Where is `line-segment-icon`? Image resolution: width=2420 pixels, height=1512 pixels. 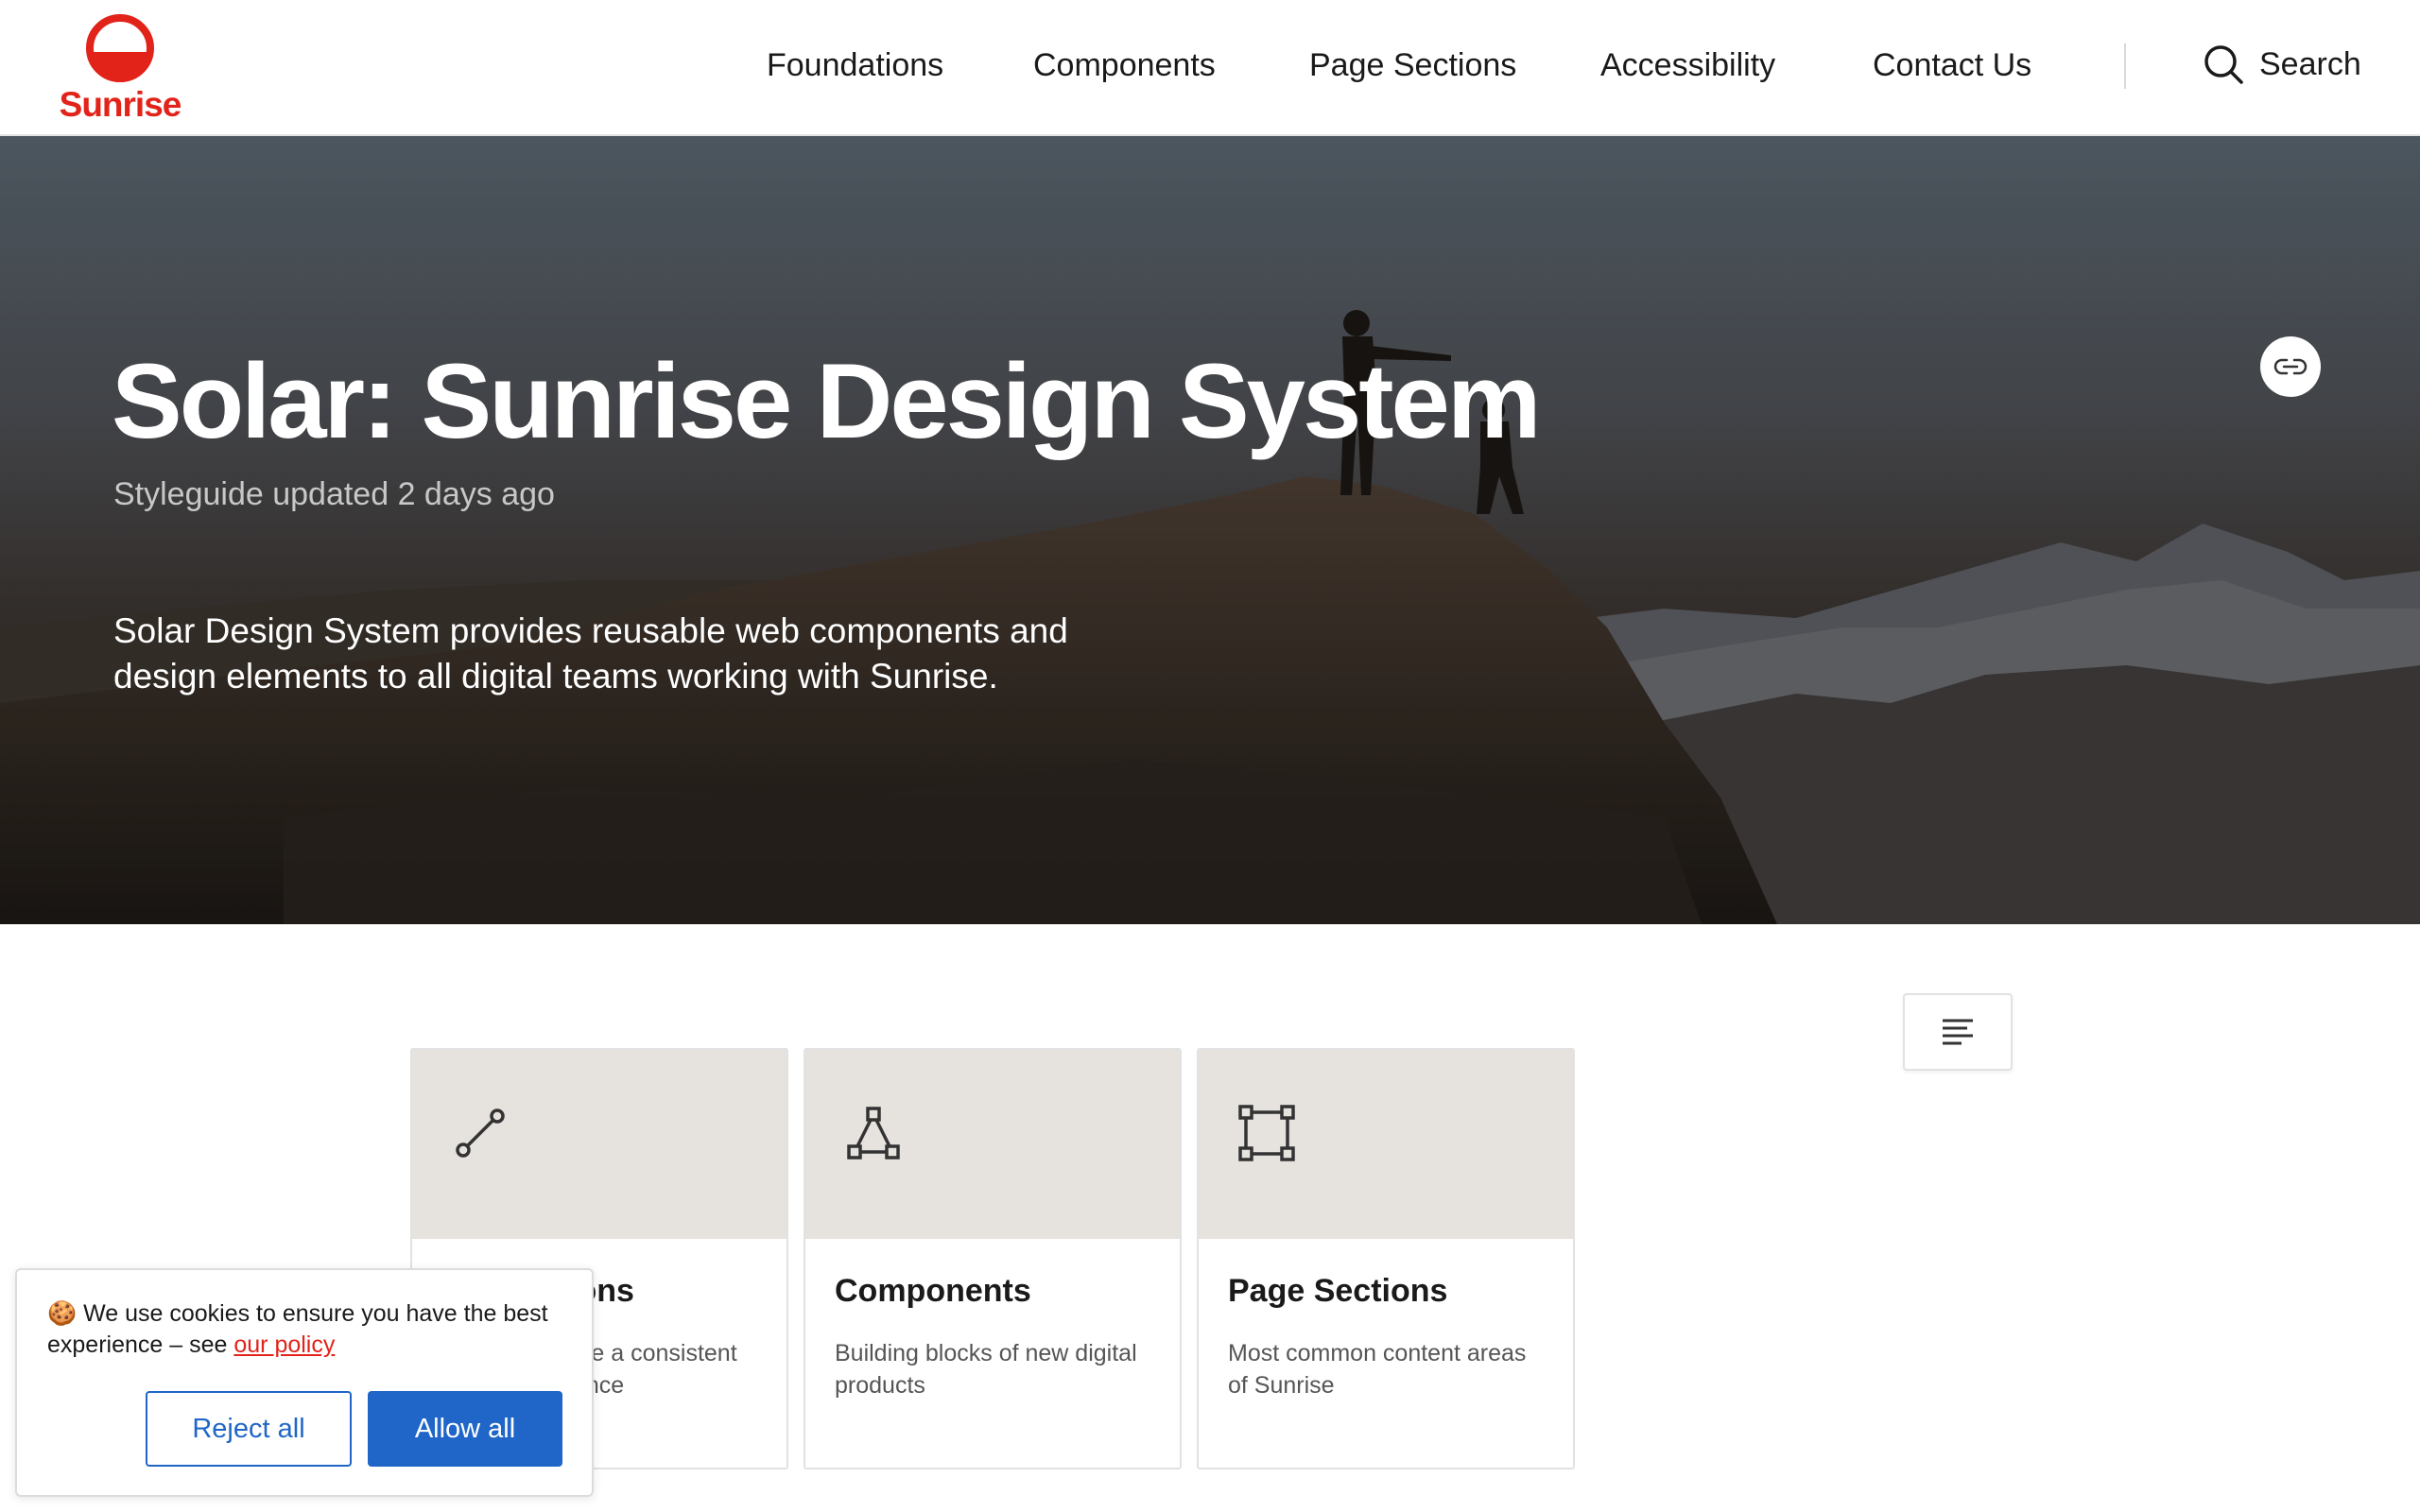
line-segment-icon is located at coordinates (480, 1133).